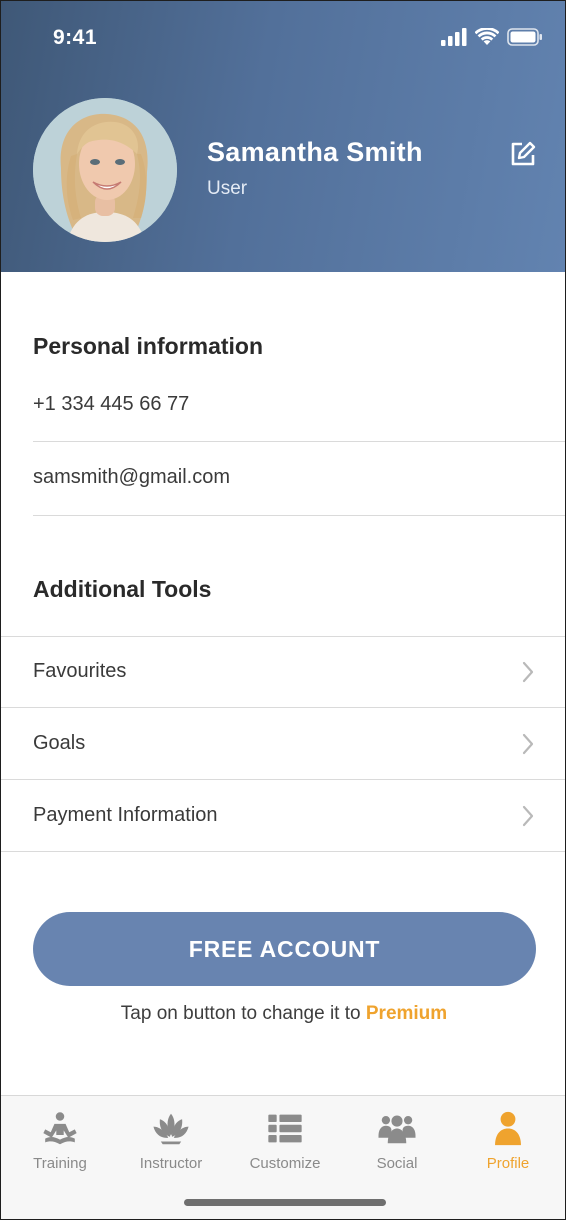 The image size is (566, 1220). Describe the element at coordinates (285, 1202) in the screenshot. I see `home-indicator` at that location.